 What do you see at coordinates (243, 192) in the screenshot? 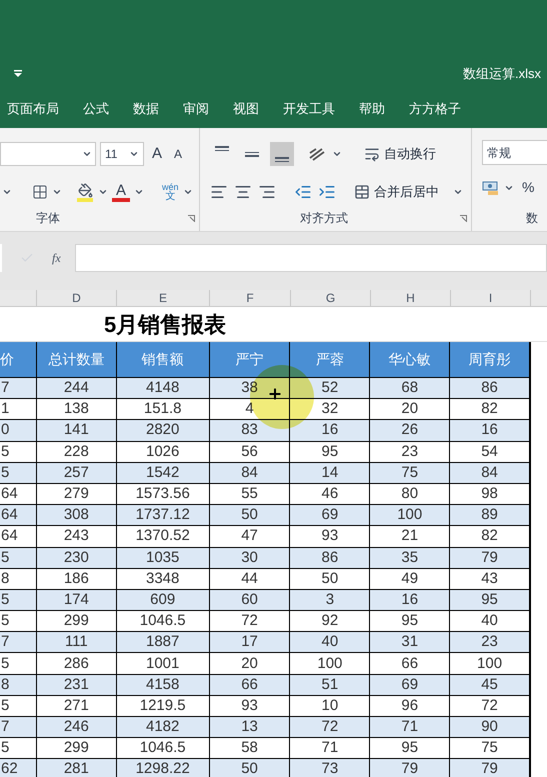
I see `align-center-icon` at bounding box center [243, 192].